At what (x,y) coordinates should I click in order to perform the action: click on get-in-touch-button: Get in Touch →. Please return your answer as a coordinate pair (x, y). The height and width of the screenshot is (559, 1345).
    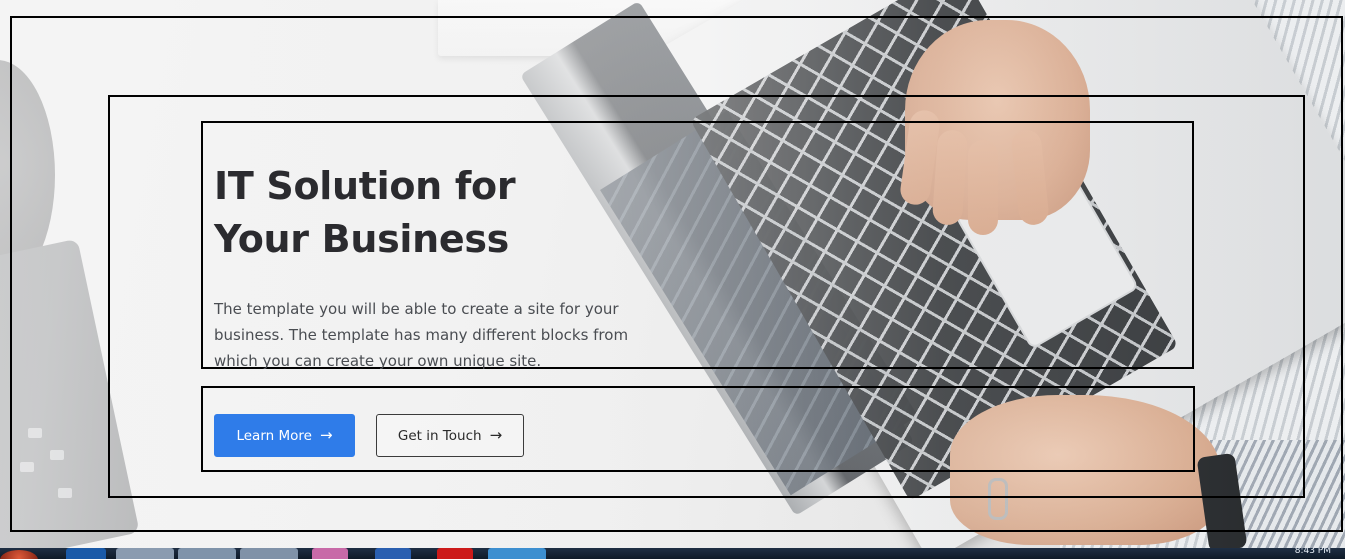
    Looking at the image, I should click on (450, 435).